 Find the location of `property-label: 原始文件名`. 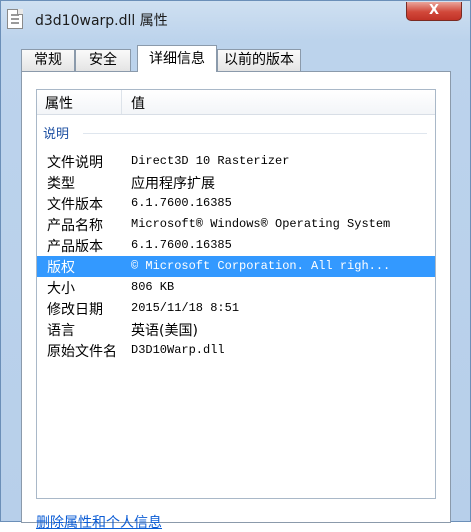

property-label: 原始文件名 is located at coordinates (82, 352).